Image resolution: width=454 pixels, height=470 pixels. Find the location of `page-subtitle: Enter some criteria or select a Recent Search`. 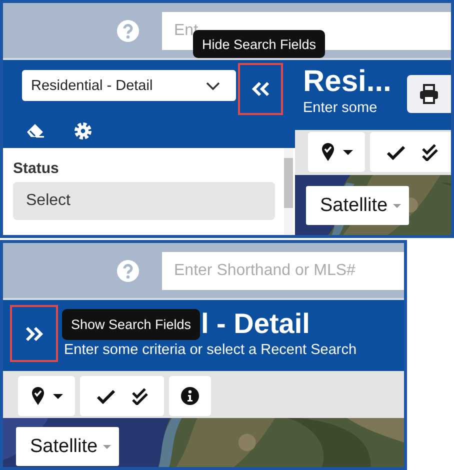

page-subtitle: Enter some criteria or select a Recent Search is located at coordinates (210, 350).